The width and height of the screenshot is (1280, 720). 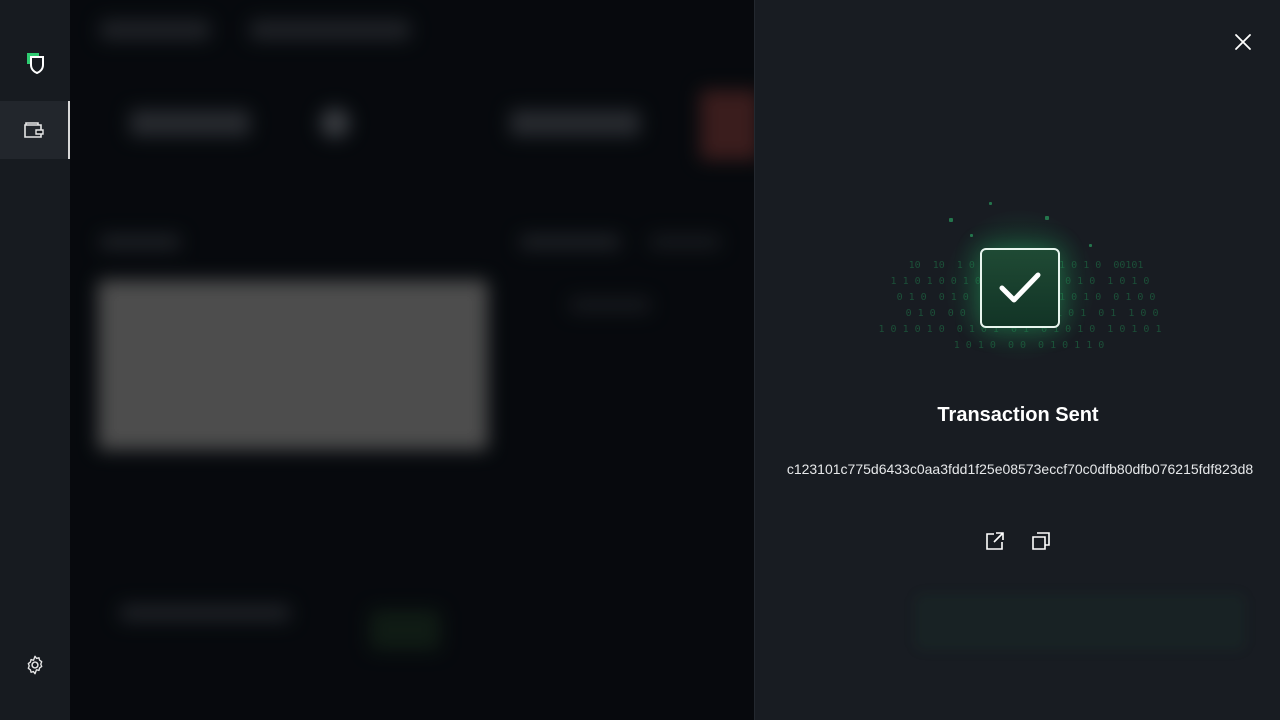 I want to click on close-button, so click(x=1243, y=42).